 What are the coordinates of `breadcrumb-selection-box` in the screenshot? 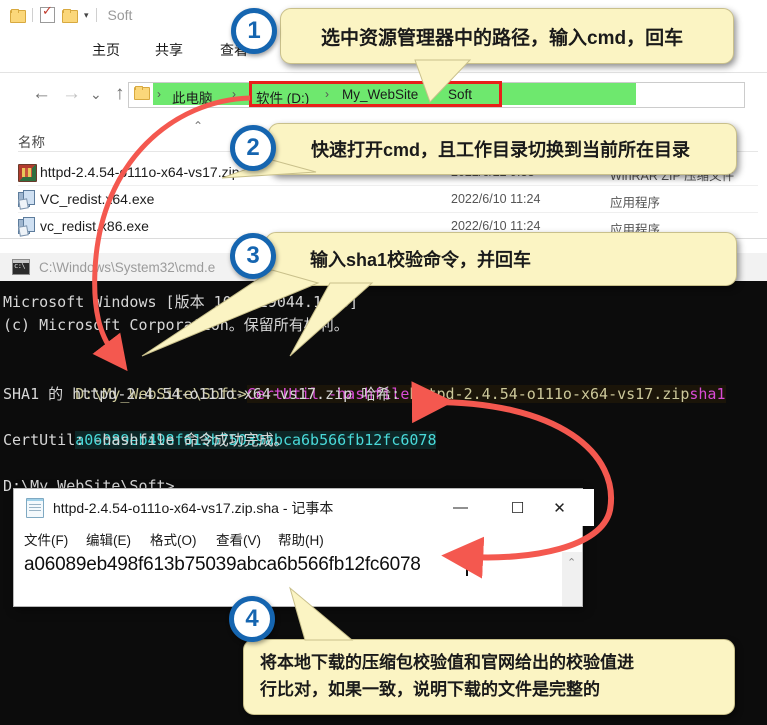 It's located at (375, 94).